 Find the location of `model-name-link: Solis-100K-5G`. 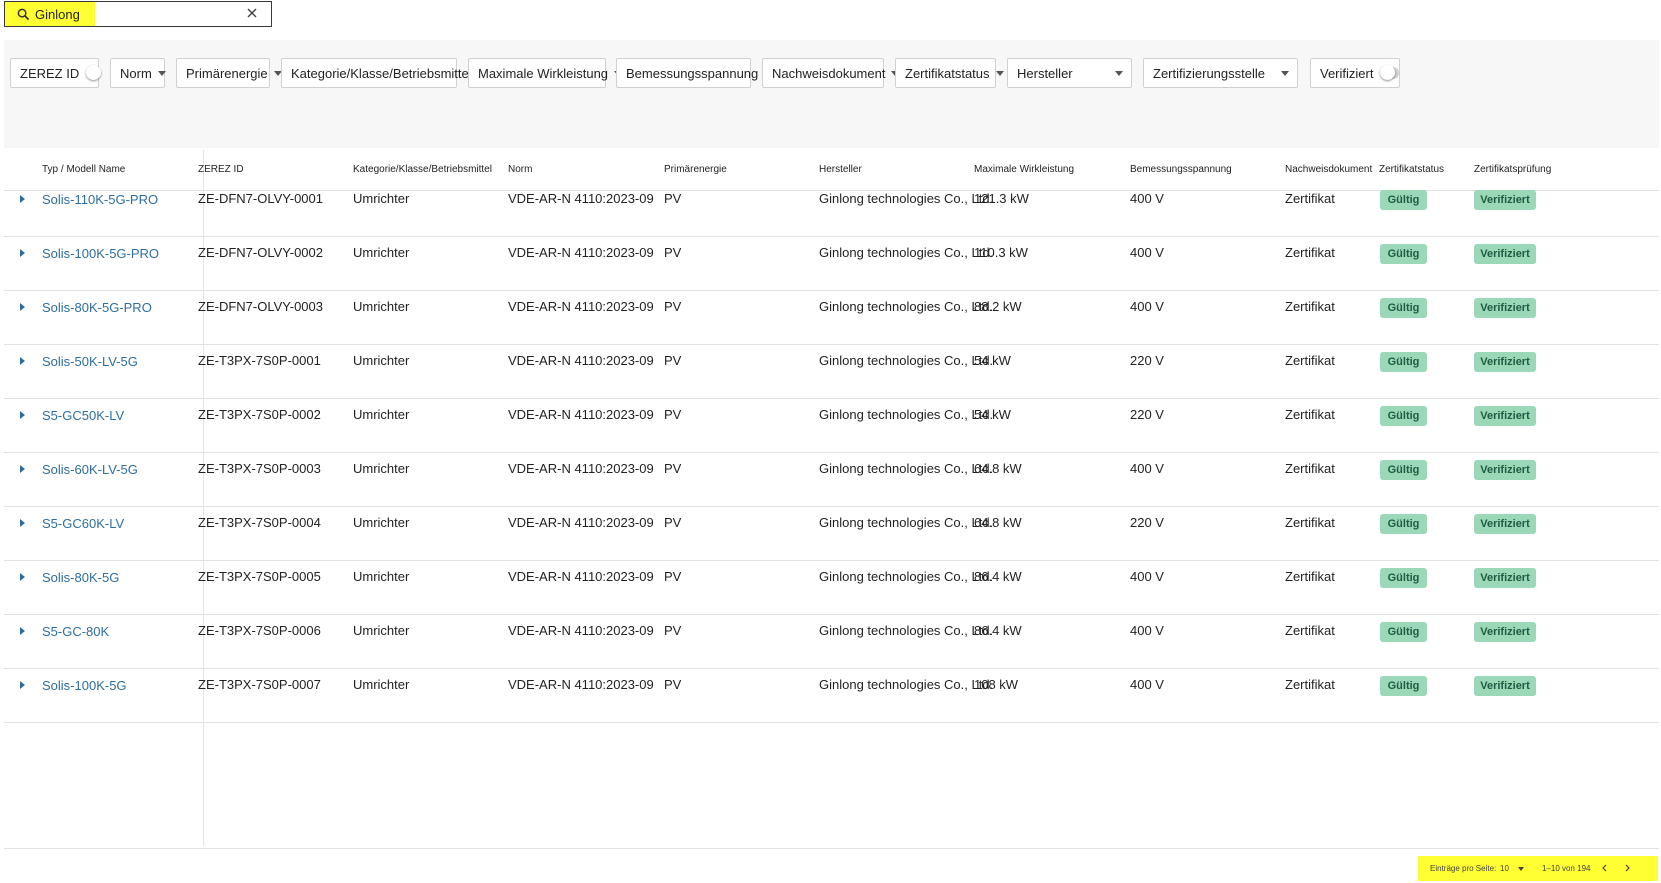

model-name-link: Solis-100K-5G is located at coordinates (84, 685).